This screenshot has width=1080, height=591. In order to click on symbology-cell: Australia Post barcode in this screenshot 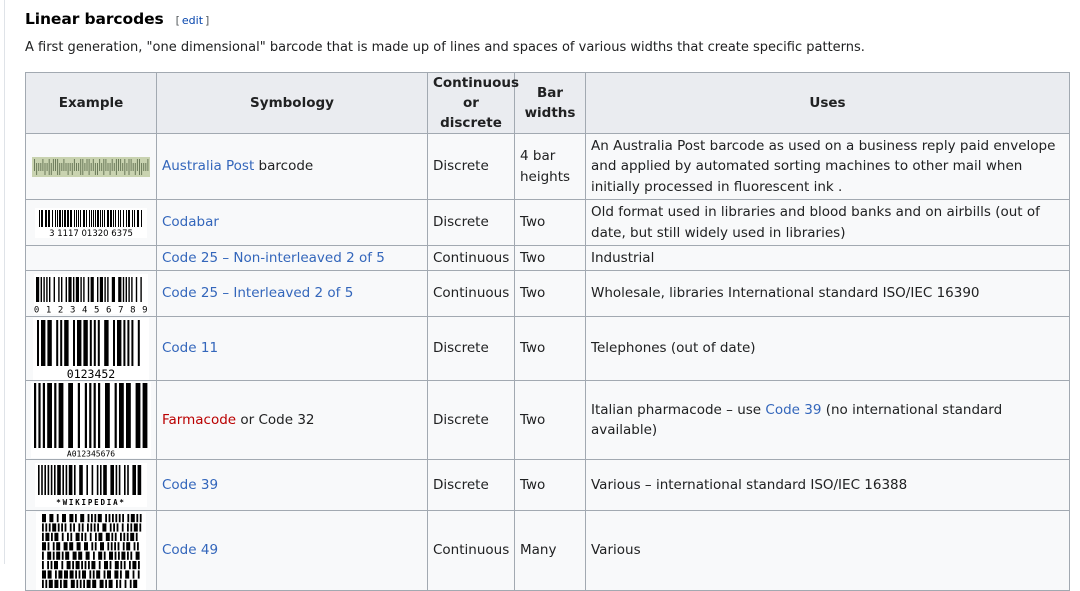, I will do `click(292, 166)`.